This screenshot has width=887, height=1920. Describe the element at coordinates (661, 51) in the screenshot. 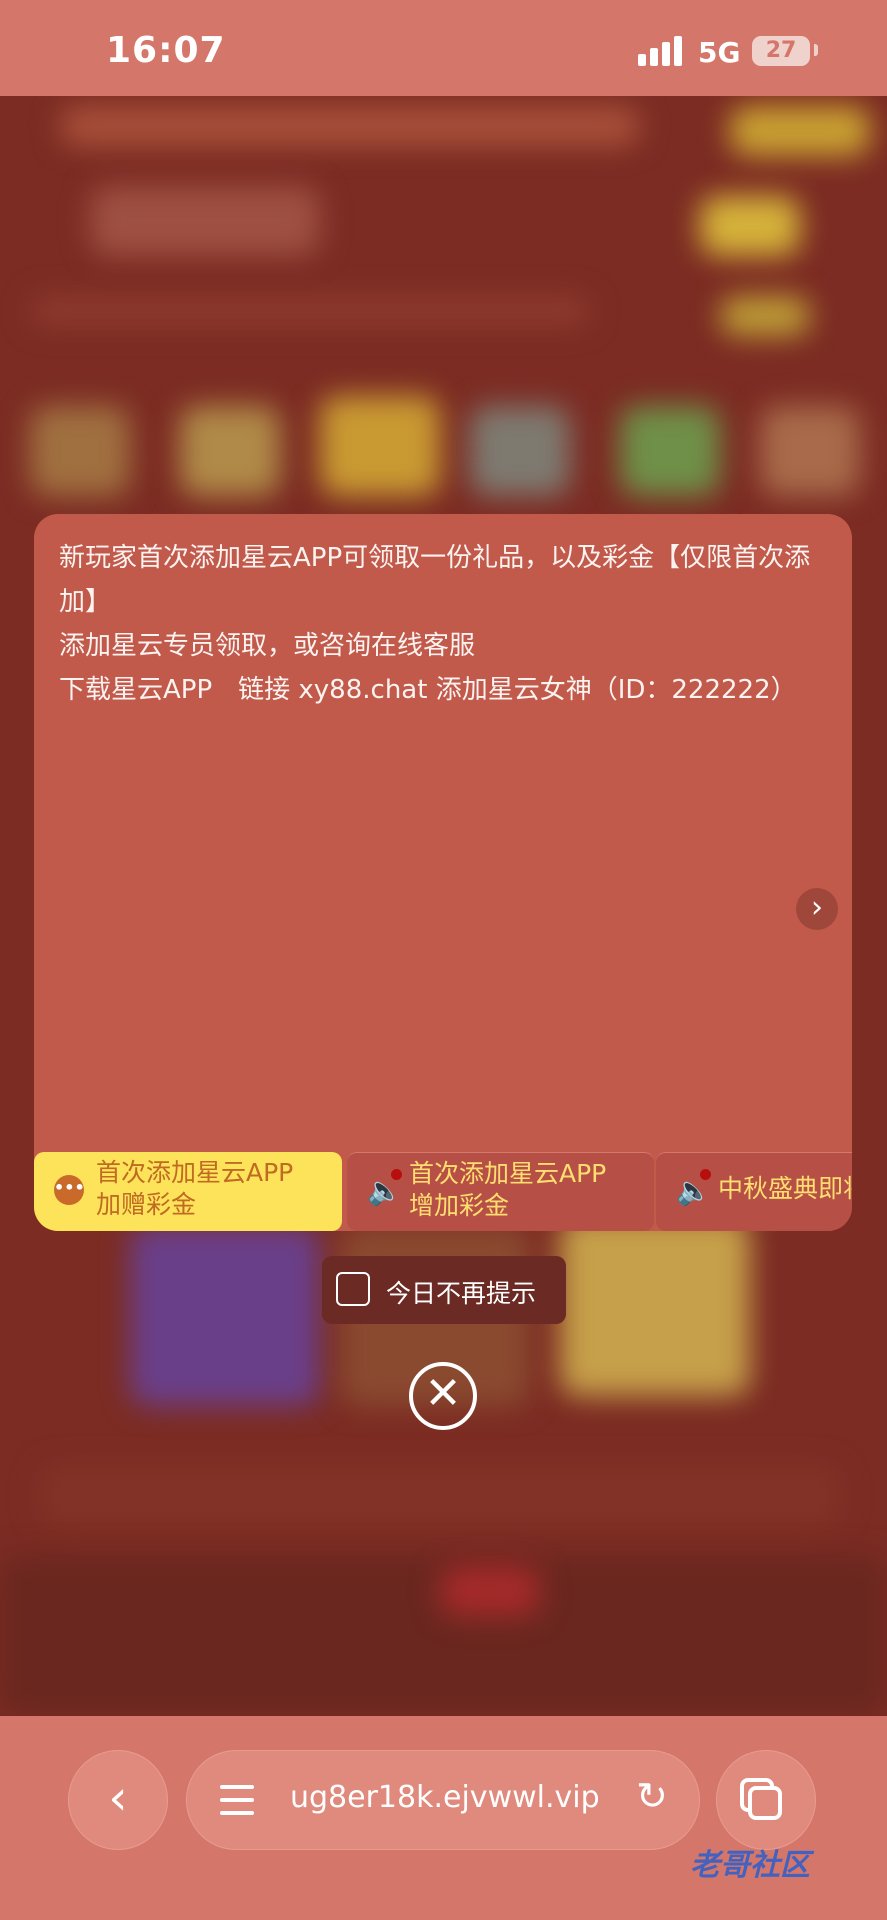

I see `signal-icon` at that location.